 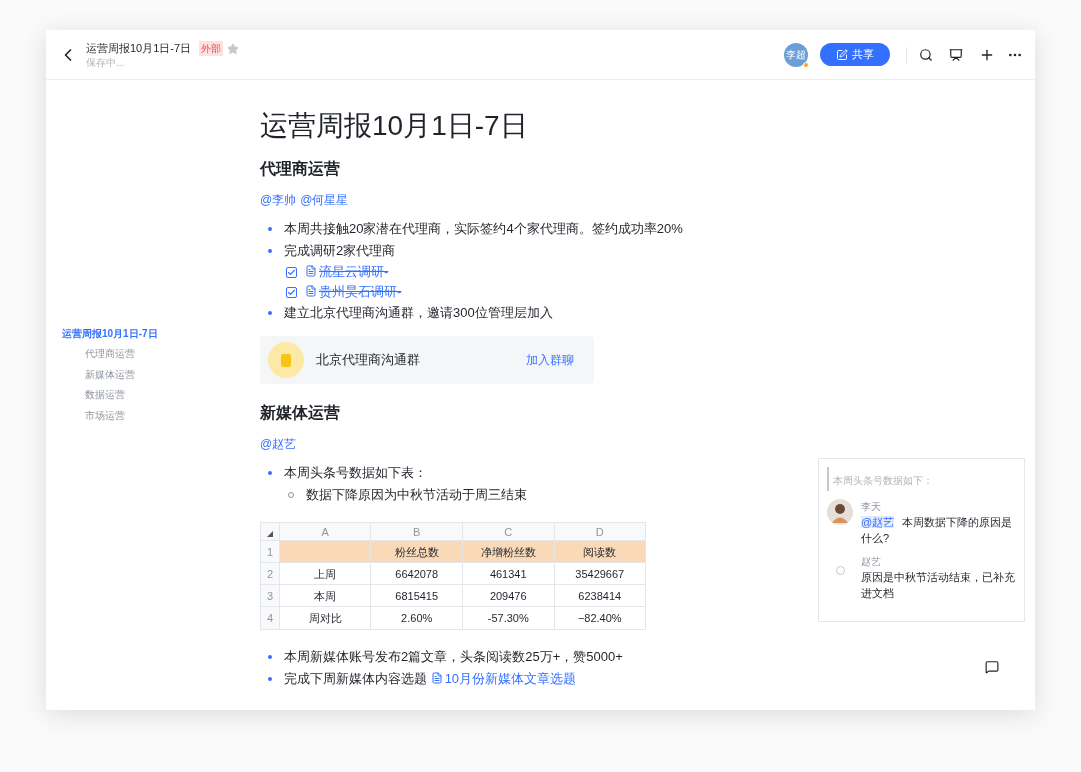 I want to click on outline-item: 代理商运营, so click(x=161, y=354).